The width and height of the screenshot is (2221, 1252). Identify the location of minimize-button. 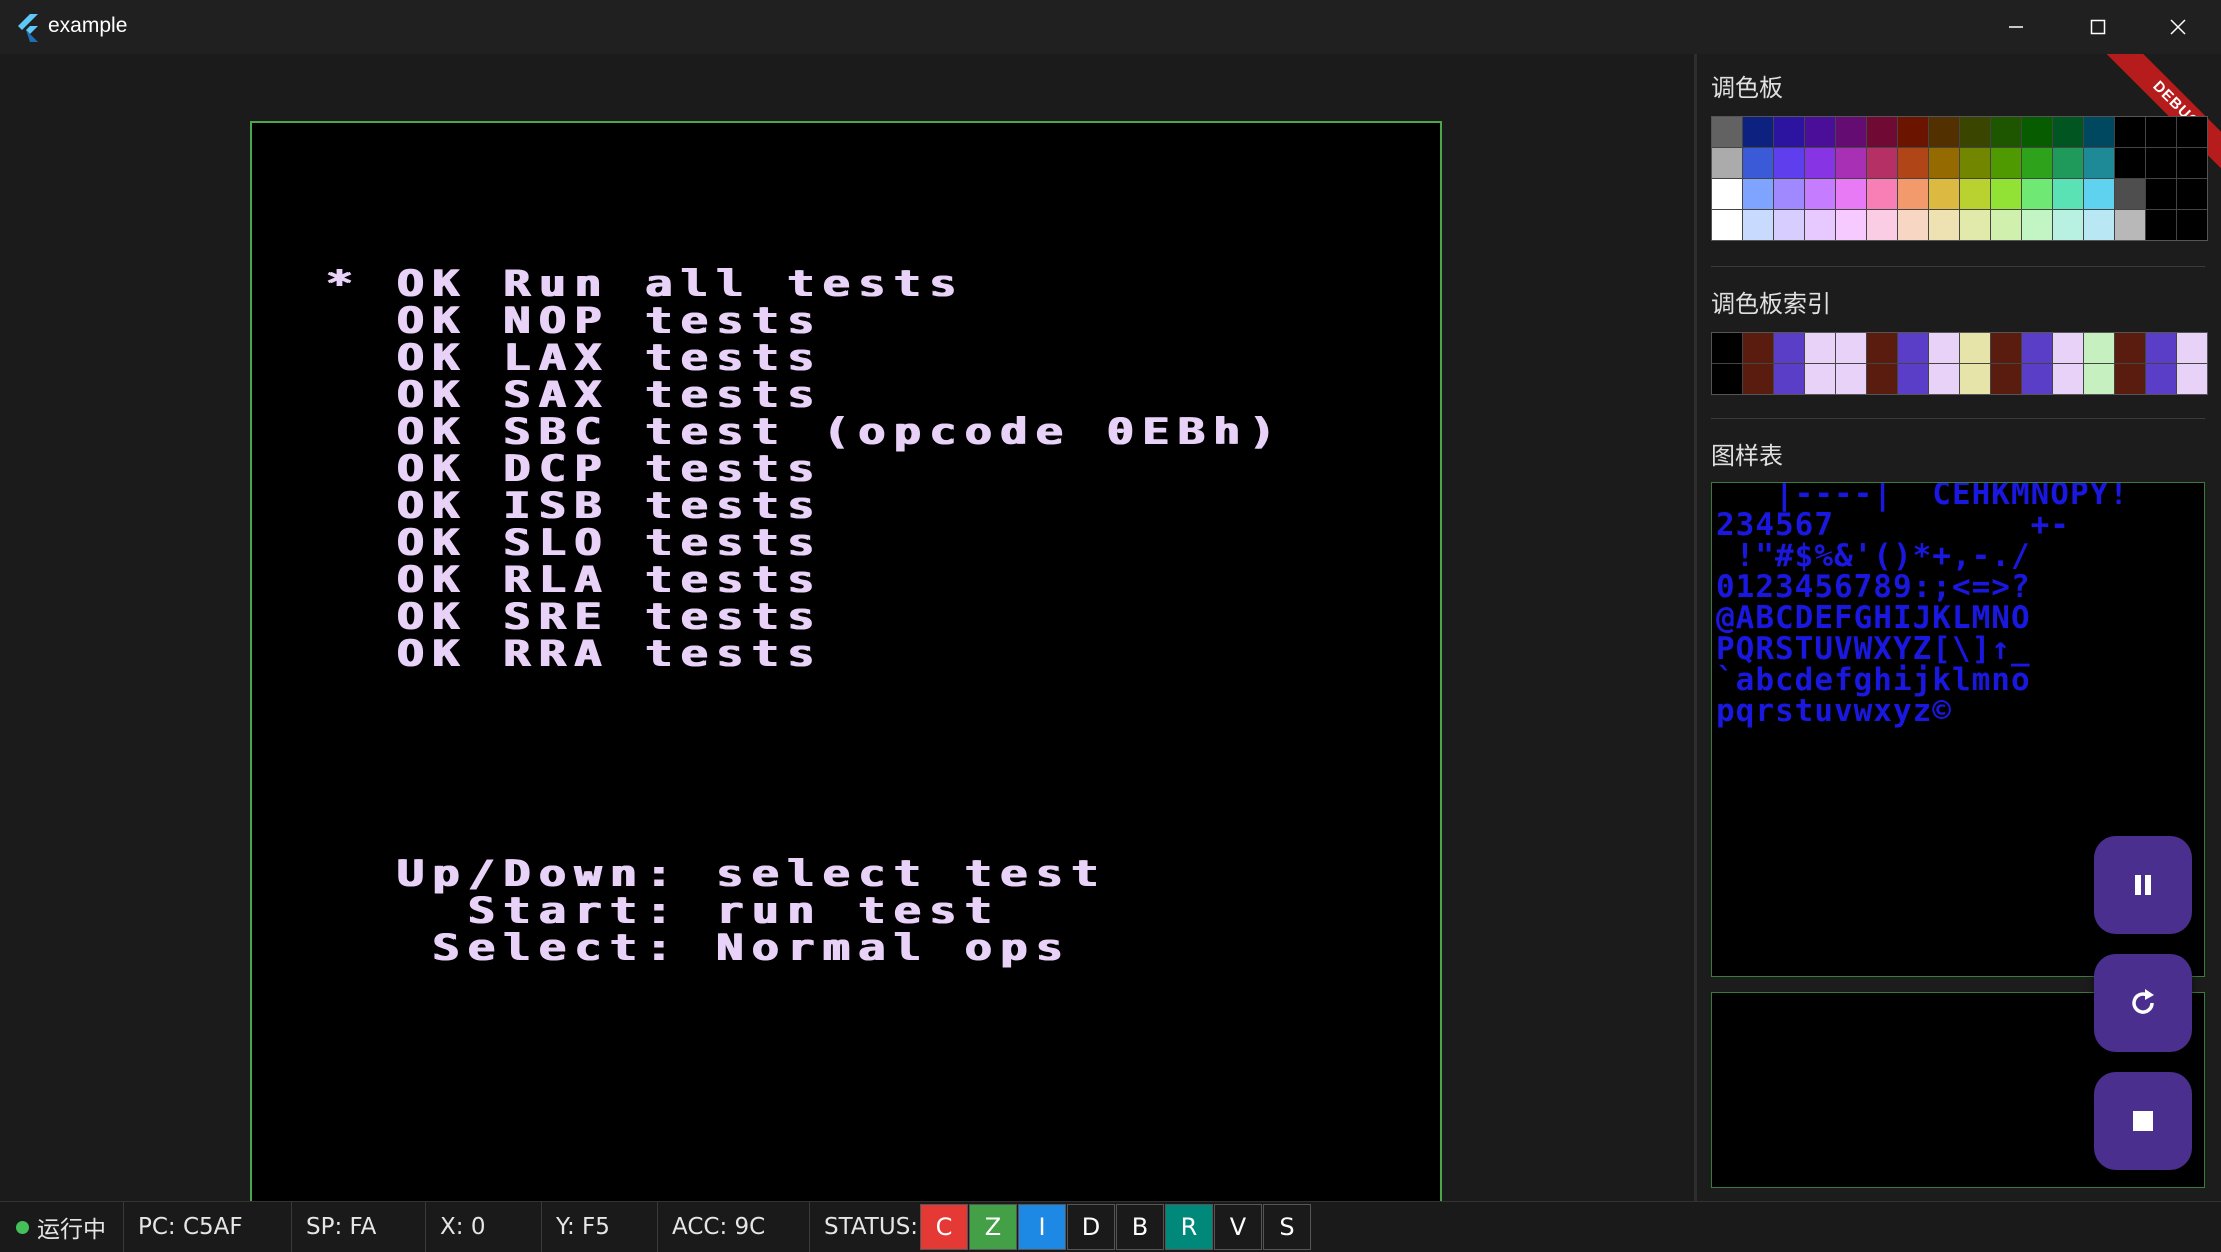
(2016, 27).